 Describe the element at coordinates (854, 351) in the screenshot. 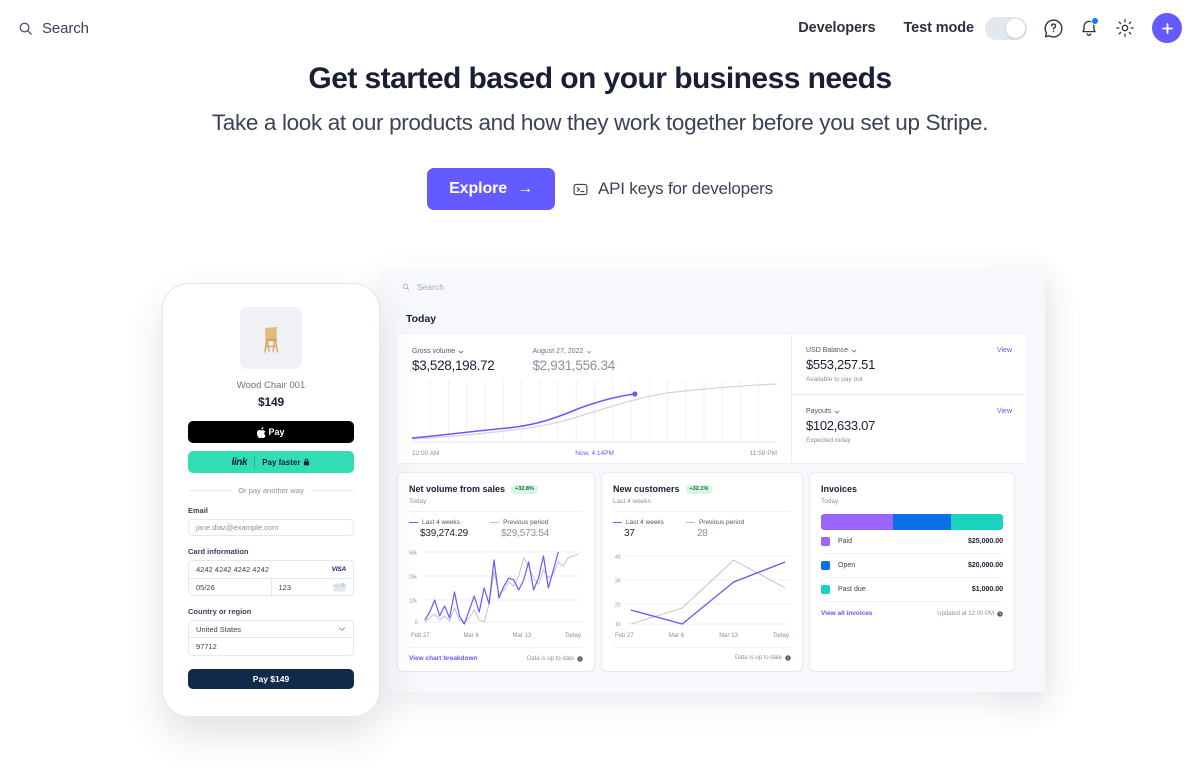

I see `chevron-down-icon` at that location.